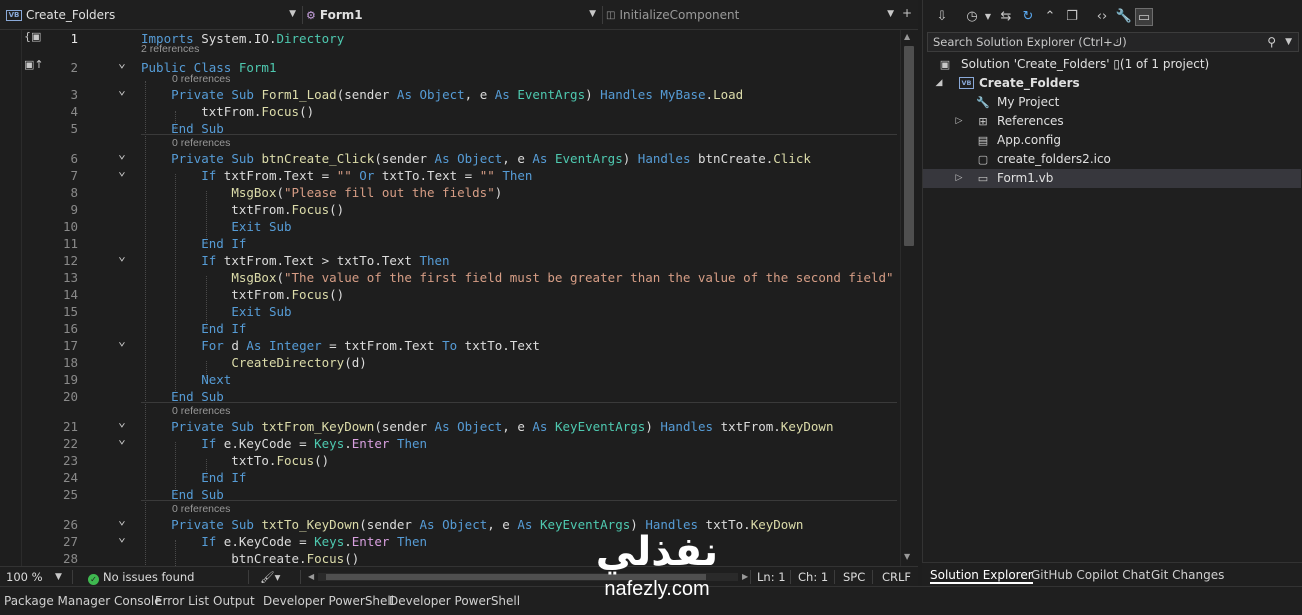 This screenshot has height=615, width=1302. I want to click on tab-package-manager-console: Package Manager Console, so click(83, 601).